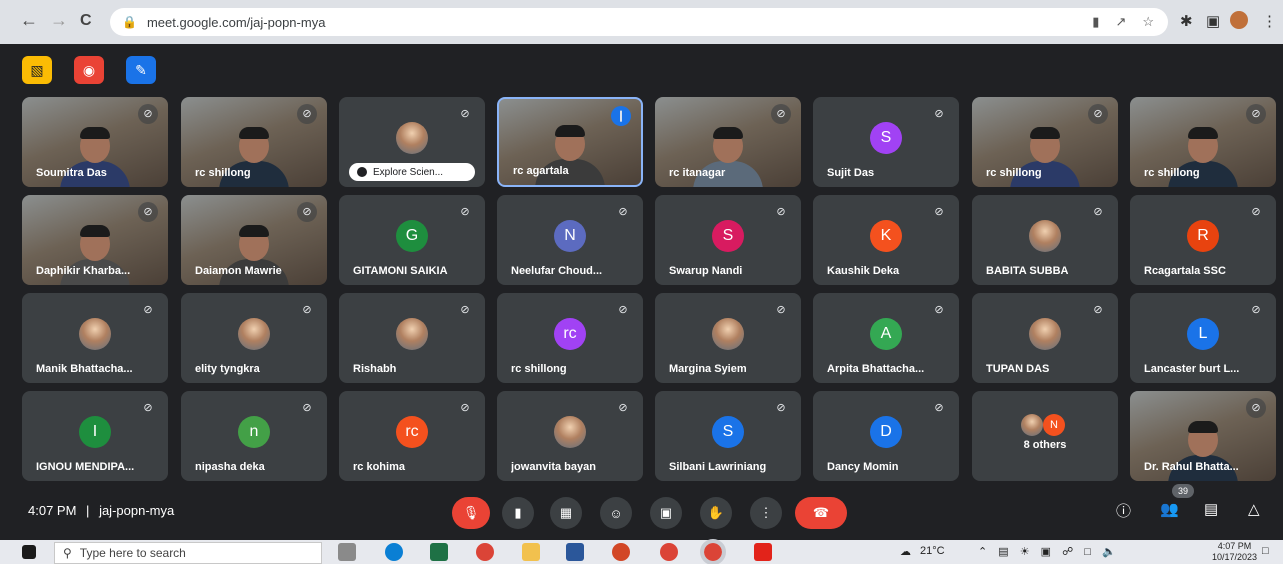  I want to click on participant-tile: ⊘ Rishabh, so click(412, 338).